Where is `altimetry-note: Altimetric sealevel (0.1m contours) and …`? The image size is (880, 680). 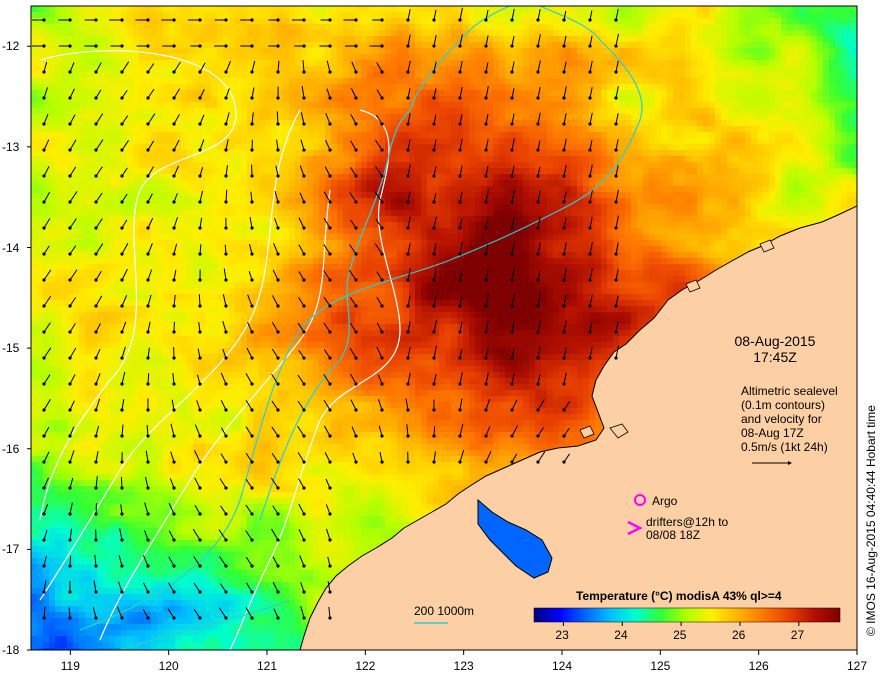
altimetry-note: Altimetric sealevel (0.1m contours) and … is located at coordinates (789, 419).